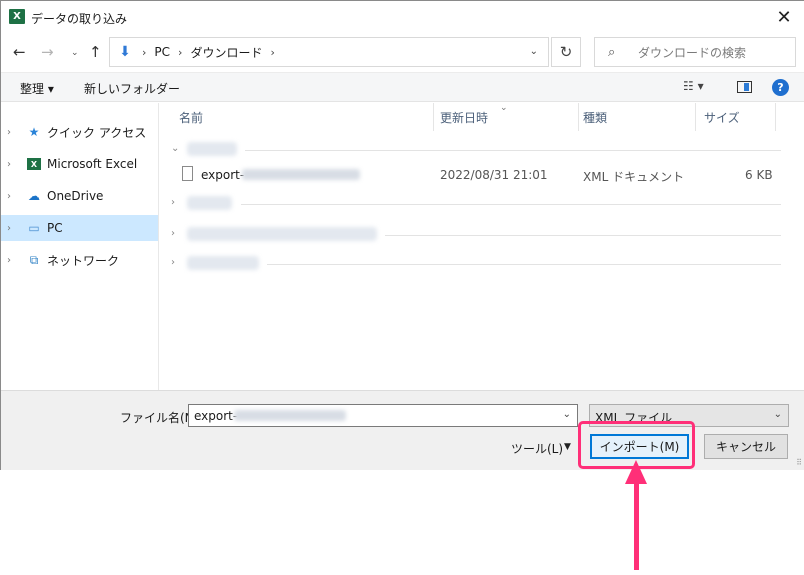 The image size is (804, 575). I want to click on sidebar-item-label: クイック アクセス, so click(97, 132).